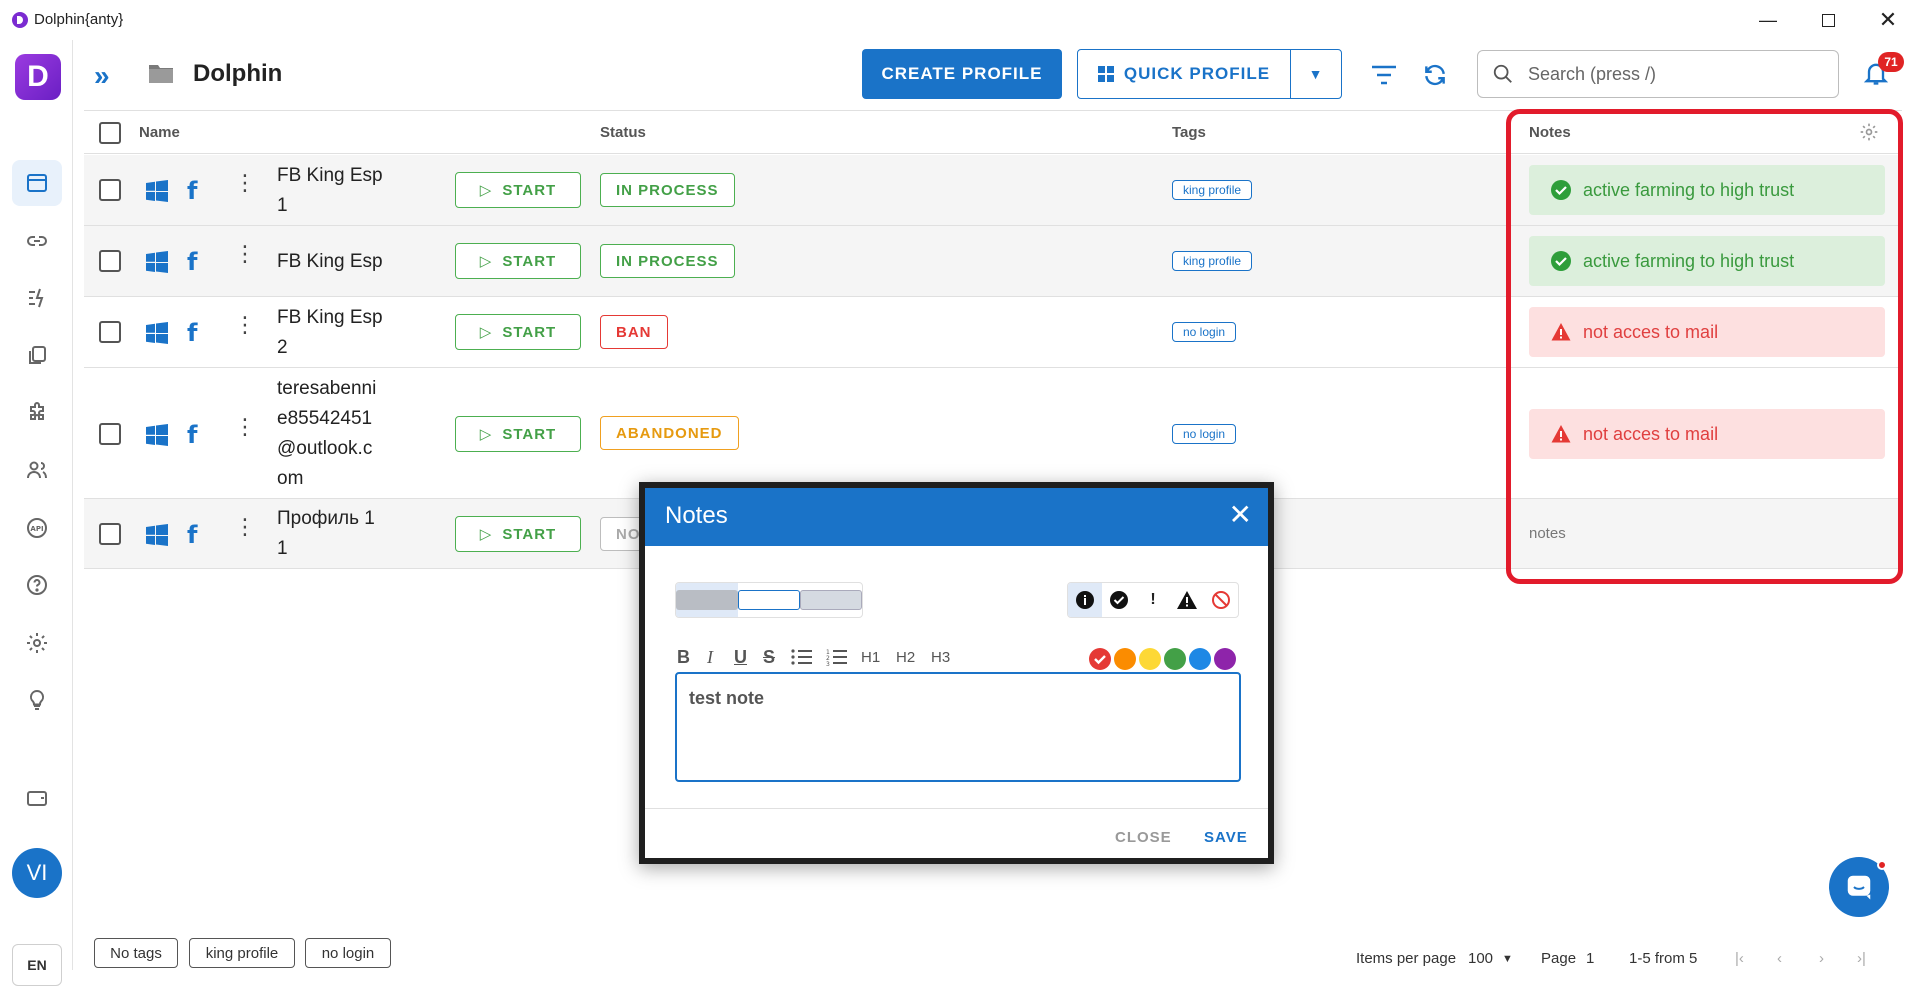 The width and height of the screenshot is (1920, 986). Describe the element at coordinates (37, 798) in the screenshot. I see `wallet-icon` at that location.